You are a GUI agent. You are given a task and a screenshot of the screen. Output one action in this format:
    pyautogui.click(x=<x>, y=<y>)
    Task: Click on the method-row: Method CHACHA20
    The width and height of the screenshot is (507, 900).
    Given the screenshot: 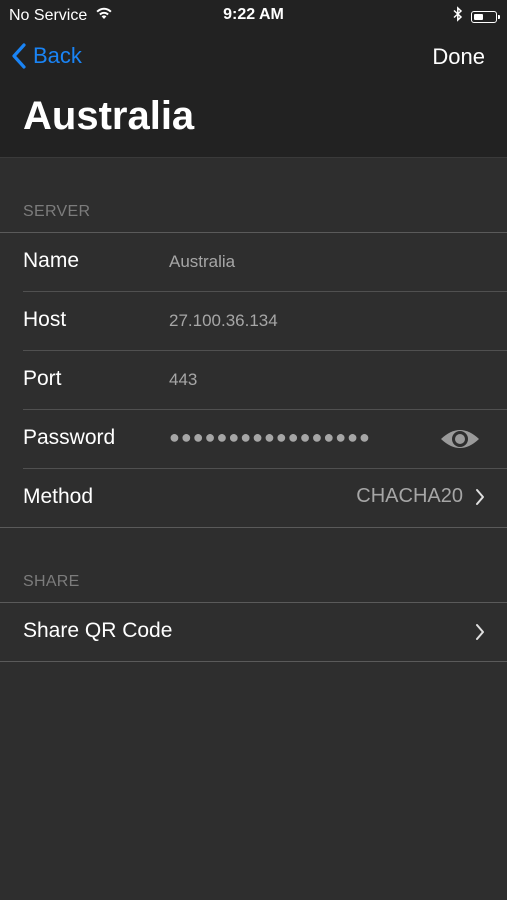 What is the action you would take?
    pyautogui.click(x=265, y=498)
    